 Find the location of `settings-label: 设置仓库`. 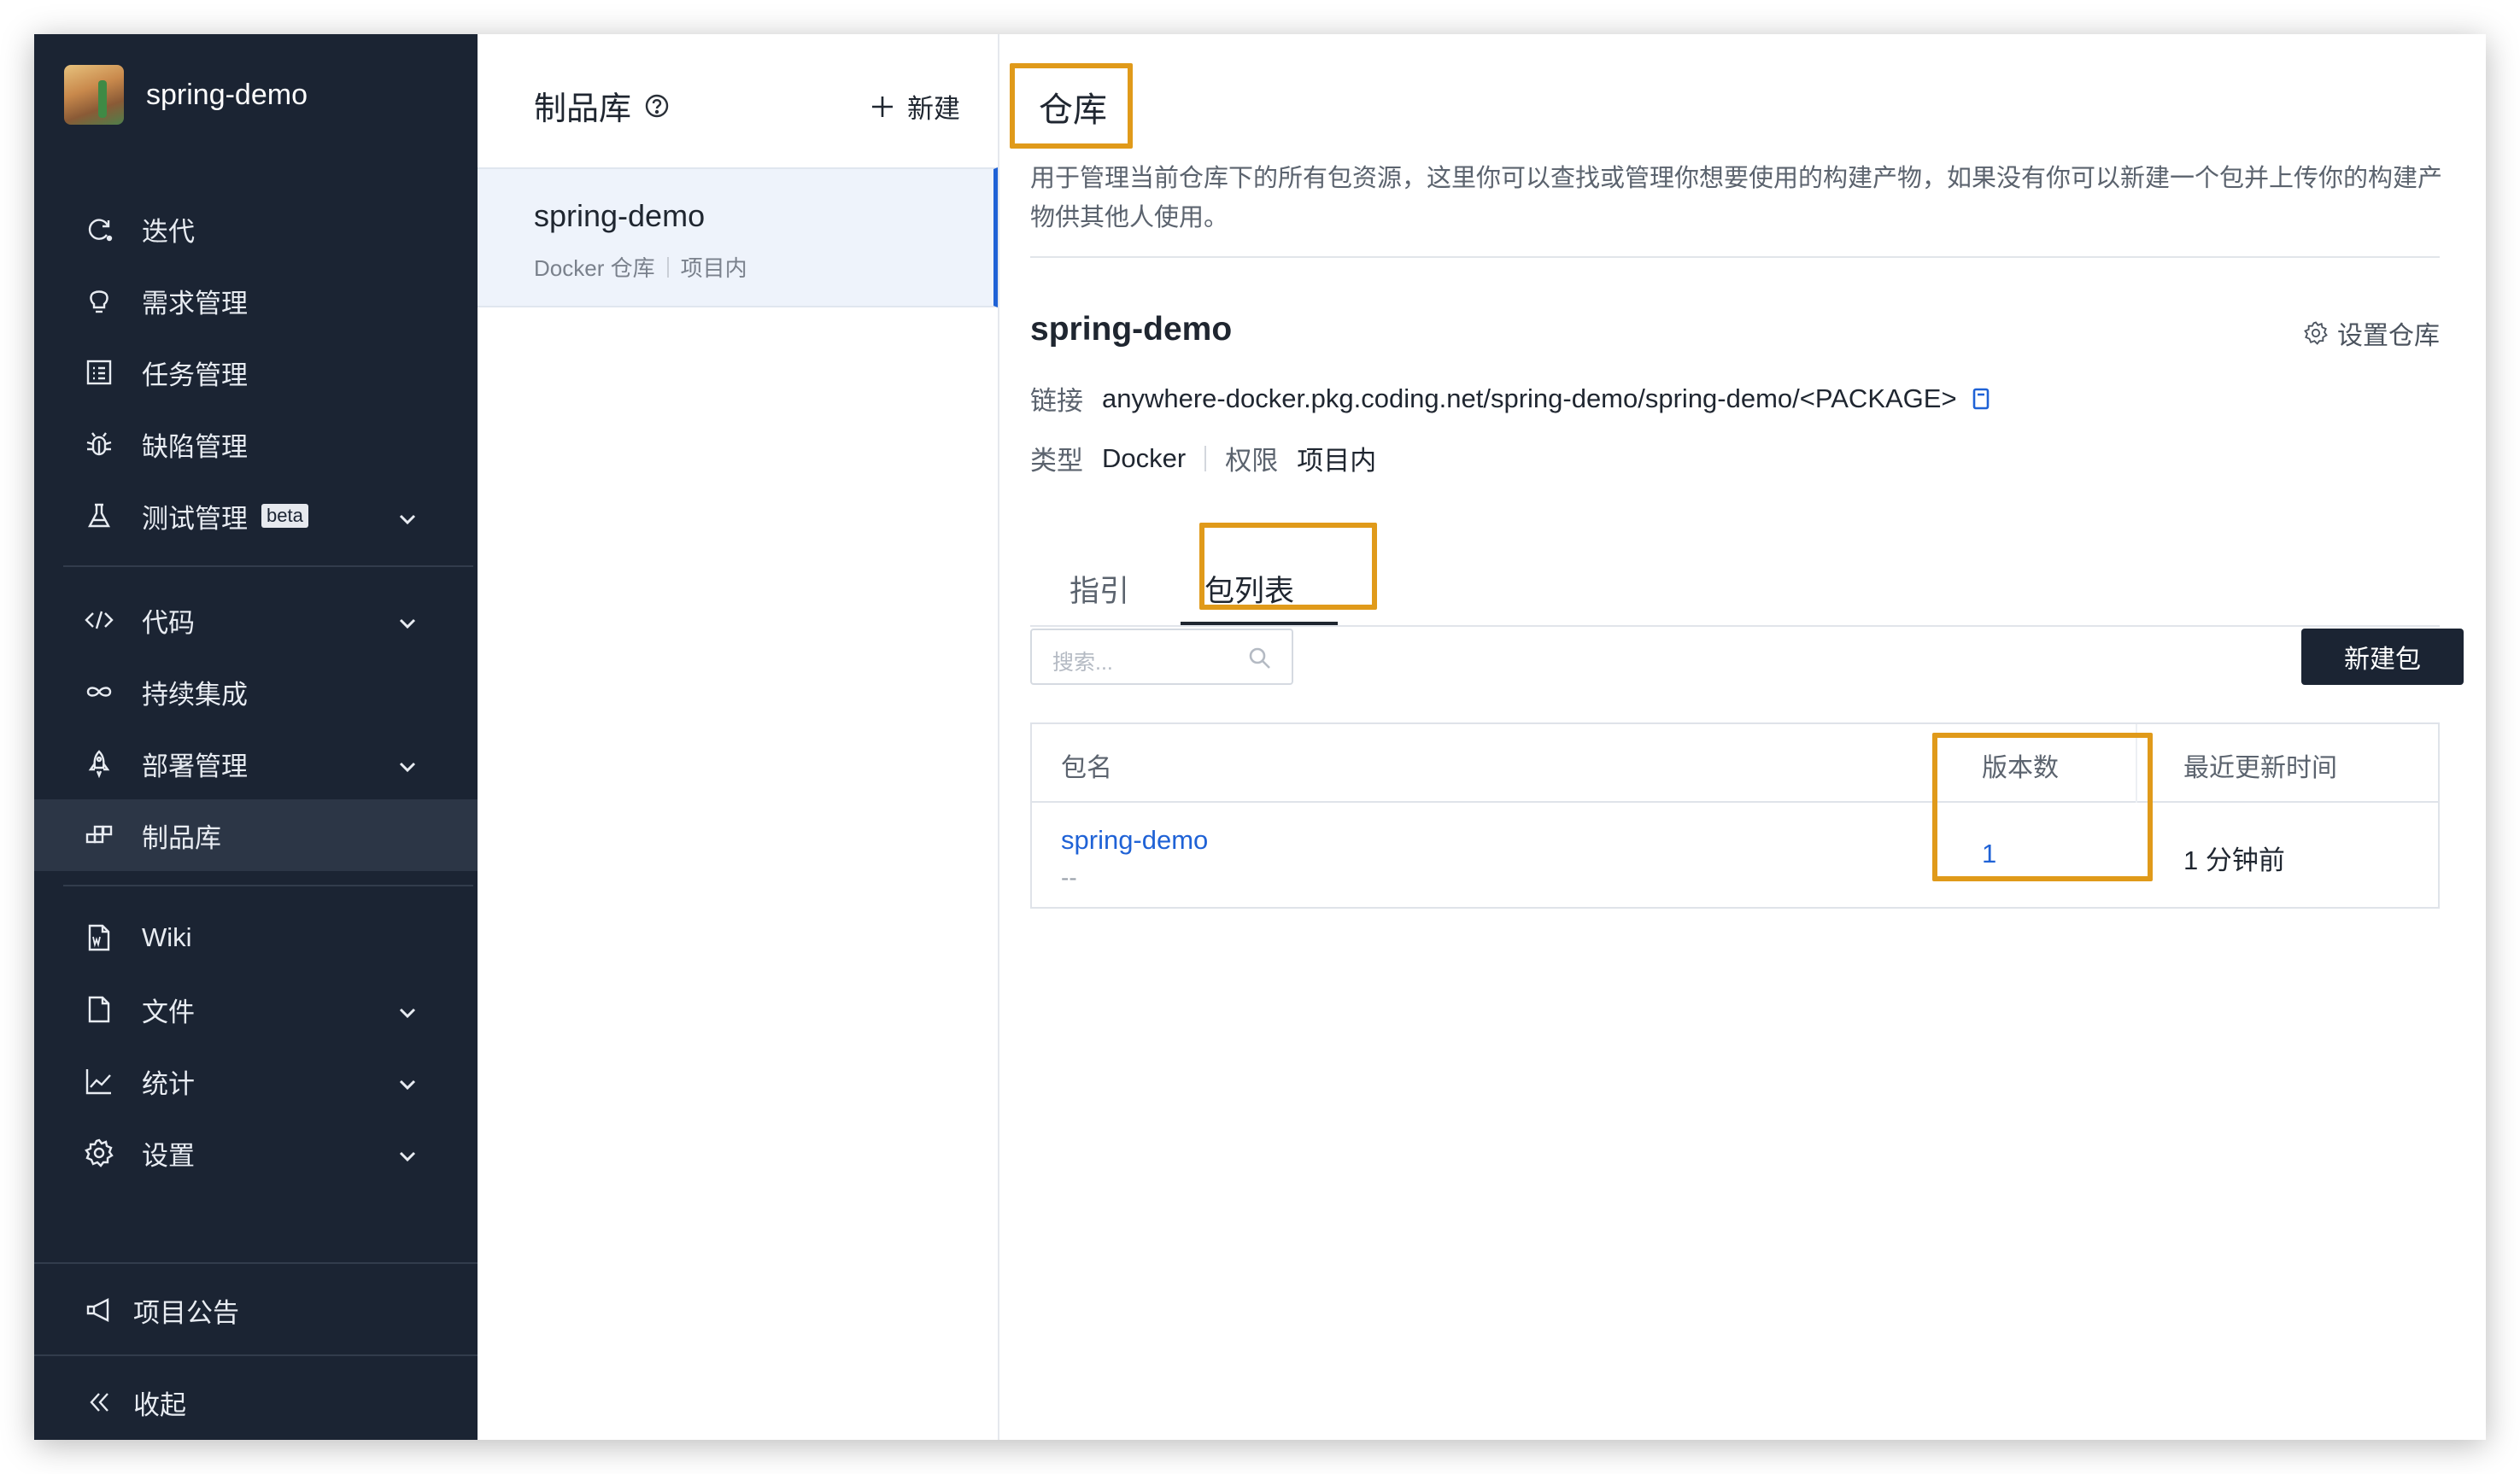

settings-label: 设置仓库 is located at coordinates (2388, 336).